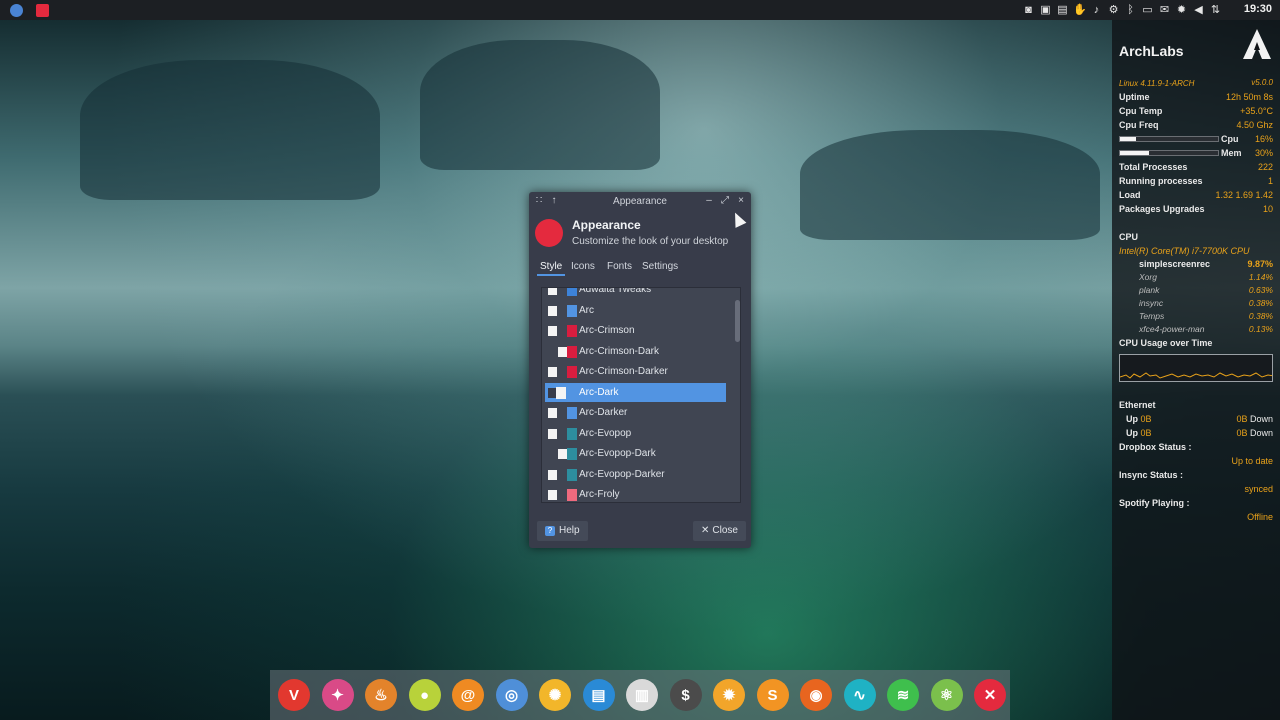 The height and width of the screenshot is (720, 1280). Describe the element at coordinates (16, 10) in the screenshot. I see `panel-chromium-launcher` at that location.